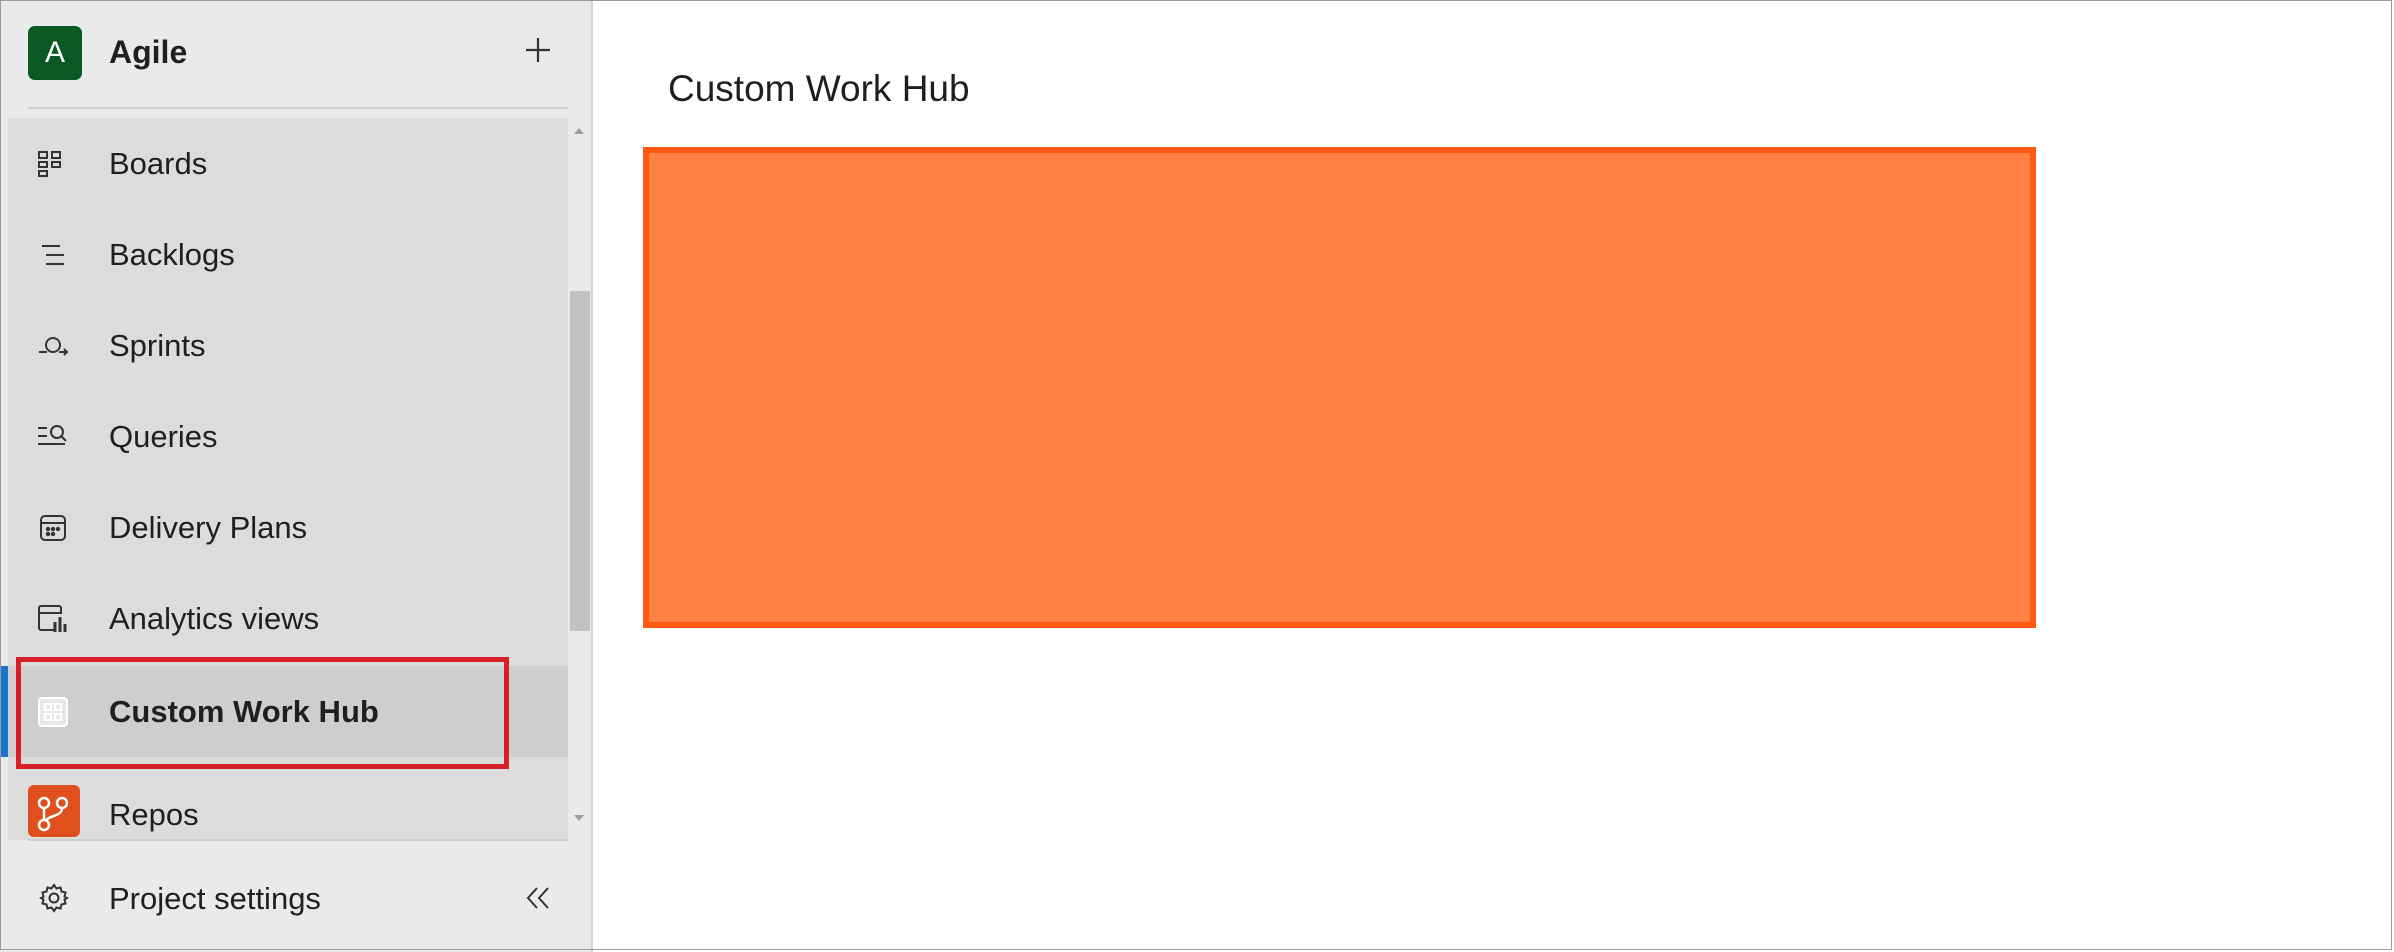  I want to click on project-name: Agile, so click(148, 52).